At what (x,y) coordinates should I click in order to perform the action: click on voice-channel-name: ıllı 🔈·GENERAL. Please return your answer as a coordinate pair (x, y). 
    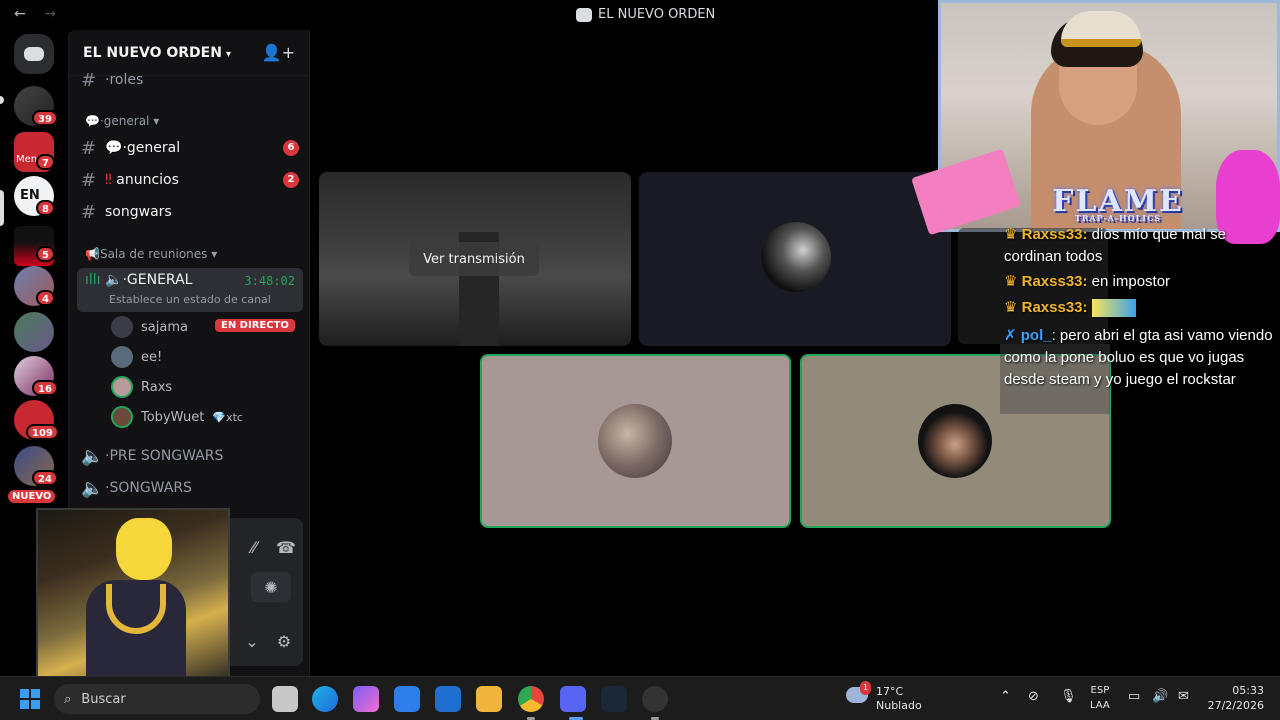
    Looking at the image, I should click on (138, 280).